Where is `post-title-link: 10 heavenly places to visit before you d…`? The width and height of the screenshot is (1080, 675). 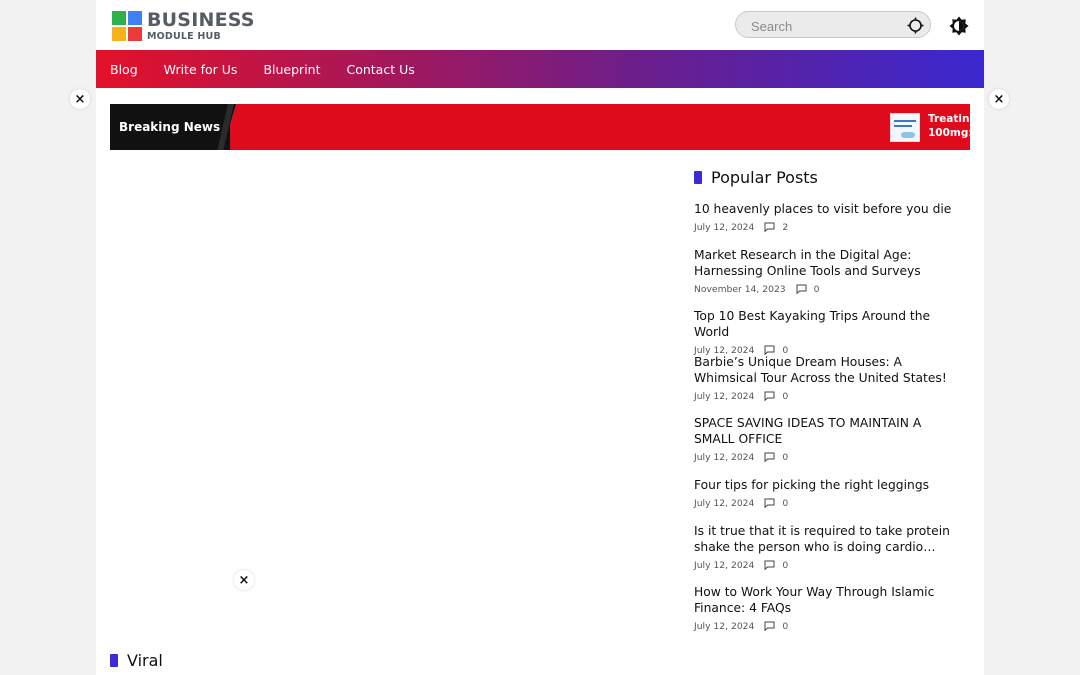
post-title-link: 10 heavenly places to visit before you d… is located at coordinates (829, 209).